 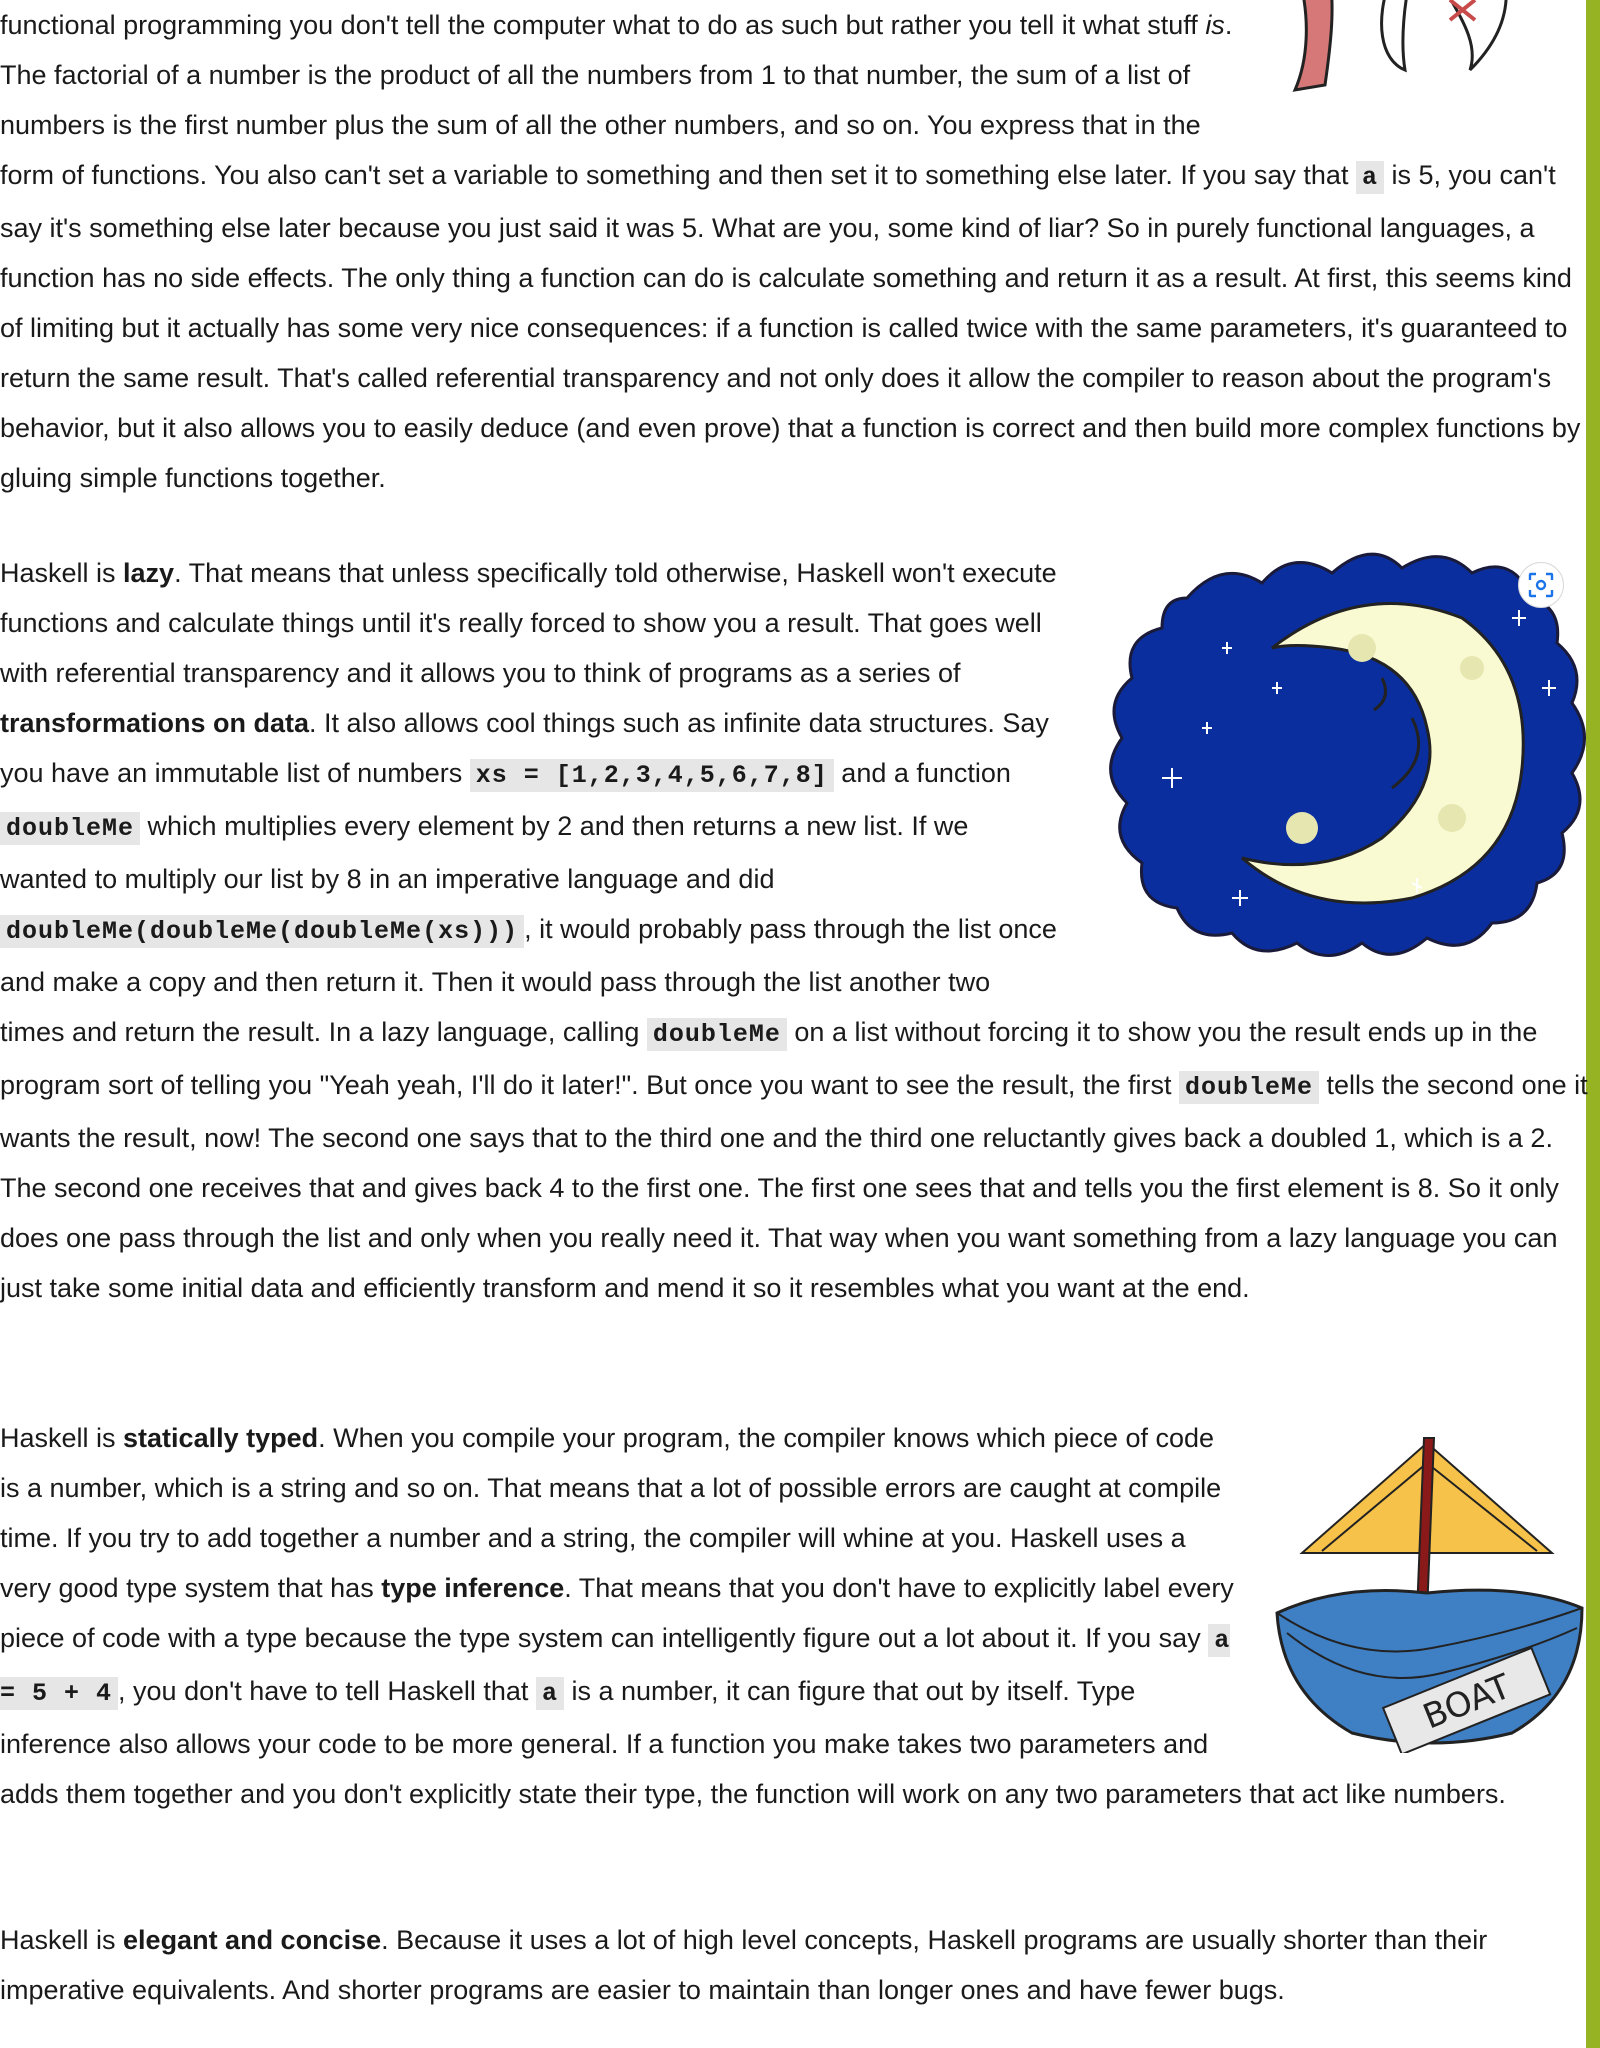 What do you see at coordinates (1347, 754) in the screenshot?
I see `moon-image` at bounding box center [1347, 754].